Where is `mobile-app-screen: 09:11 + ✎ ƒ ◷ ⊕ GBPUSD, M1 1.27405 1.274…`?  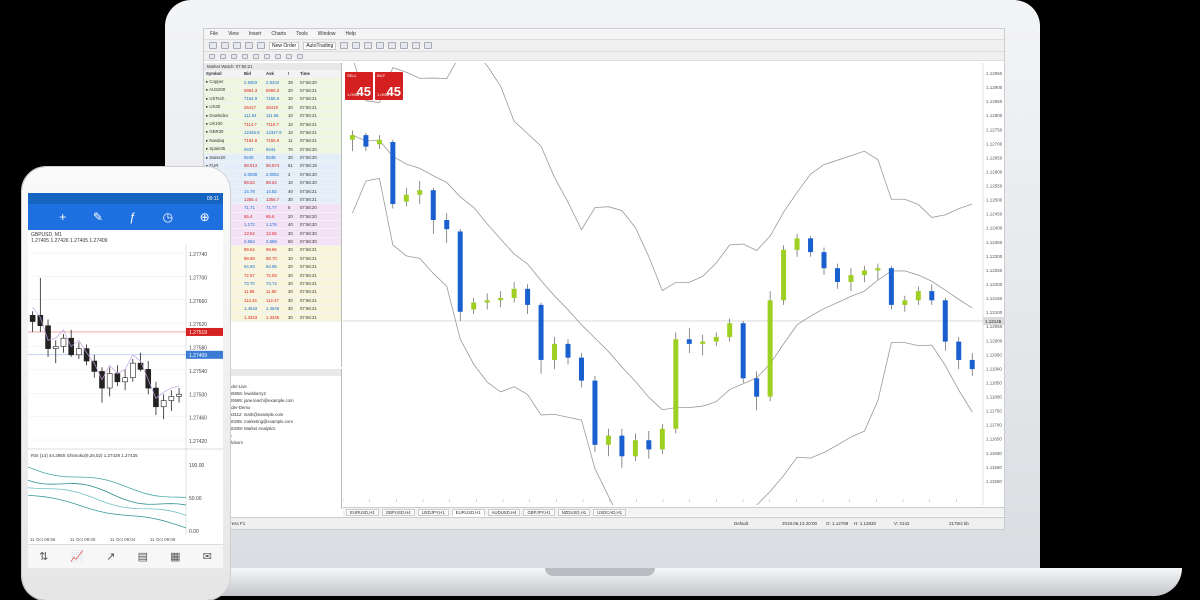 mobile-app-screen: 09:11 + ✎ ƒ ◷ ⊕ GBPUSD, M1 1.27405 1.274… is located at coordinates (125, 380).